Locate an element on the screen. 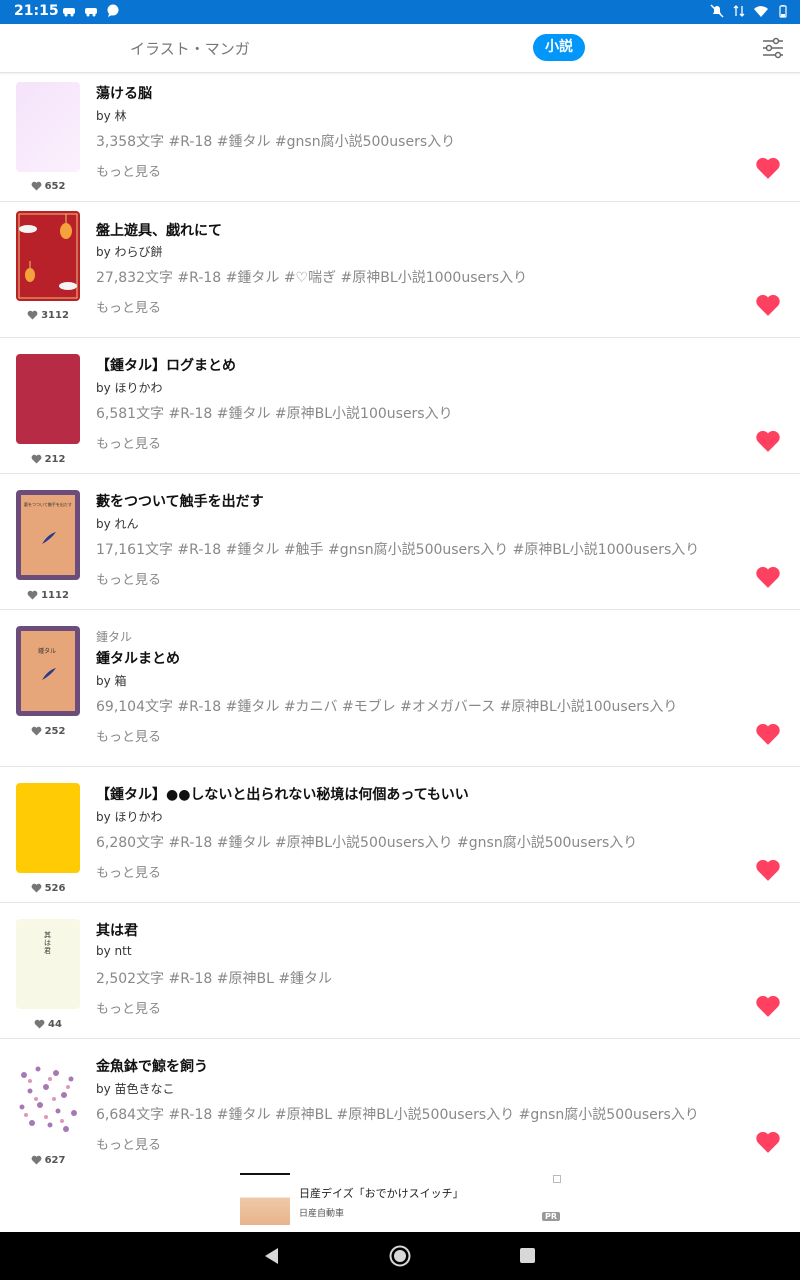 The width and height of the screenshot is (800, 1280). system-nav-bar is located at coordinates (400, 1256).